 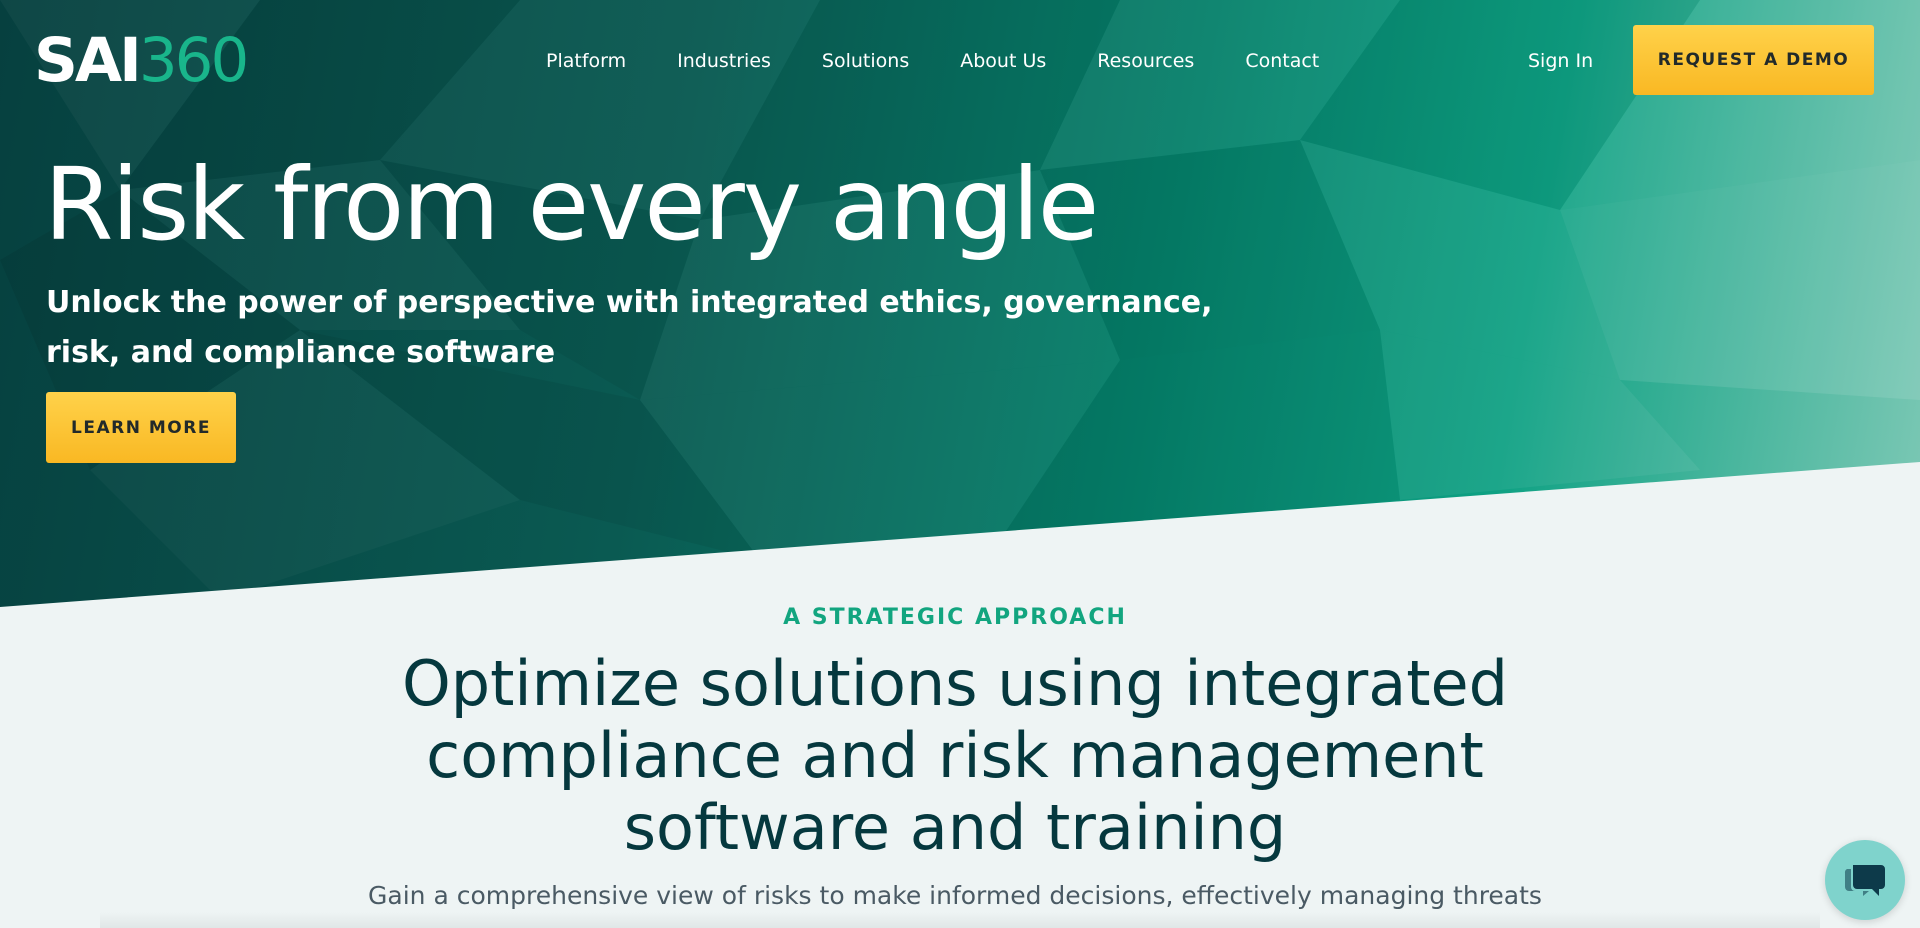 I want to click on chat-widget-button, so click(x=1865, y=880).